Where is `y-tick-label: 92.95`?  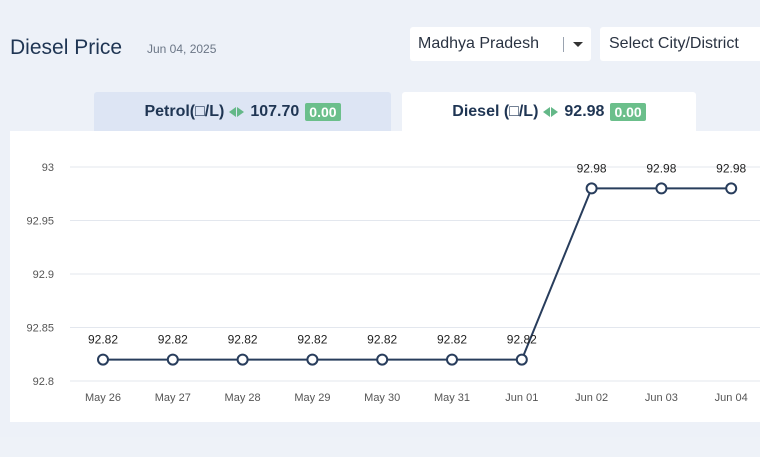 y-tick-label: 92.95 is located at coordinates (40, 222).